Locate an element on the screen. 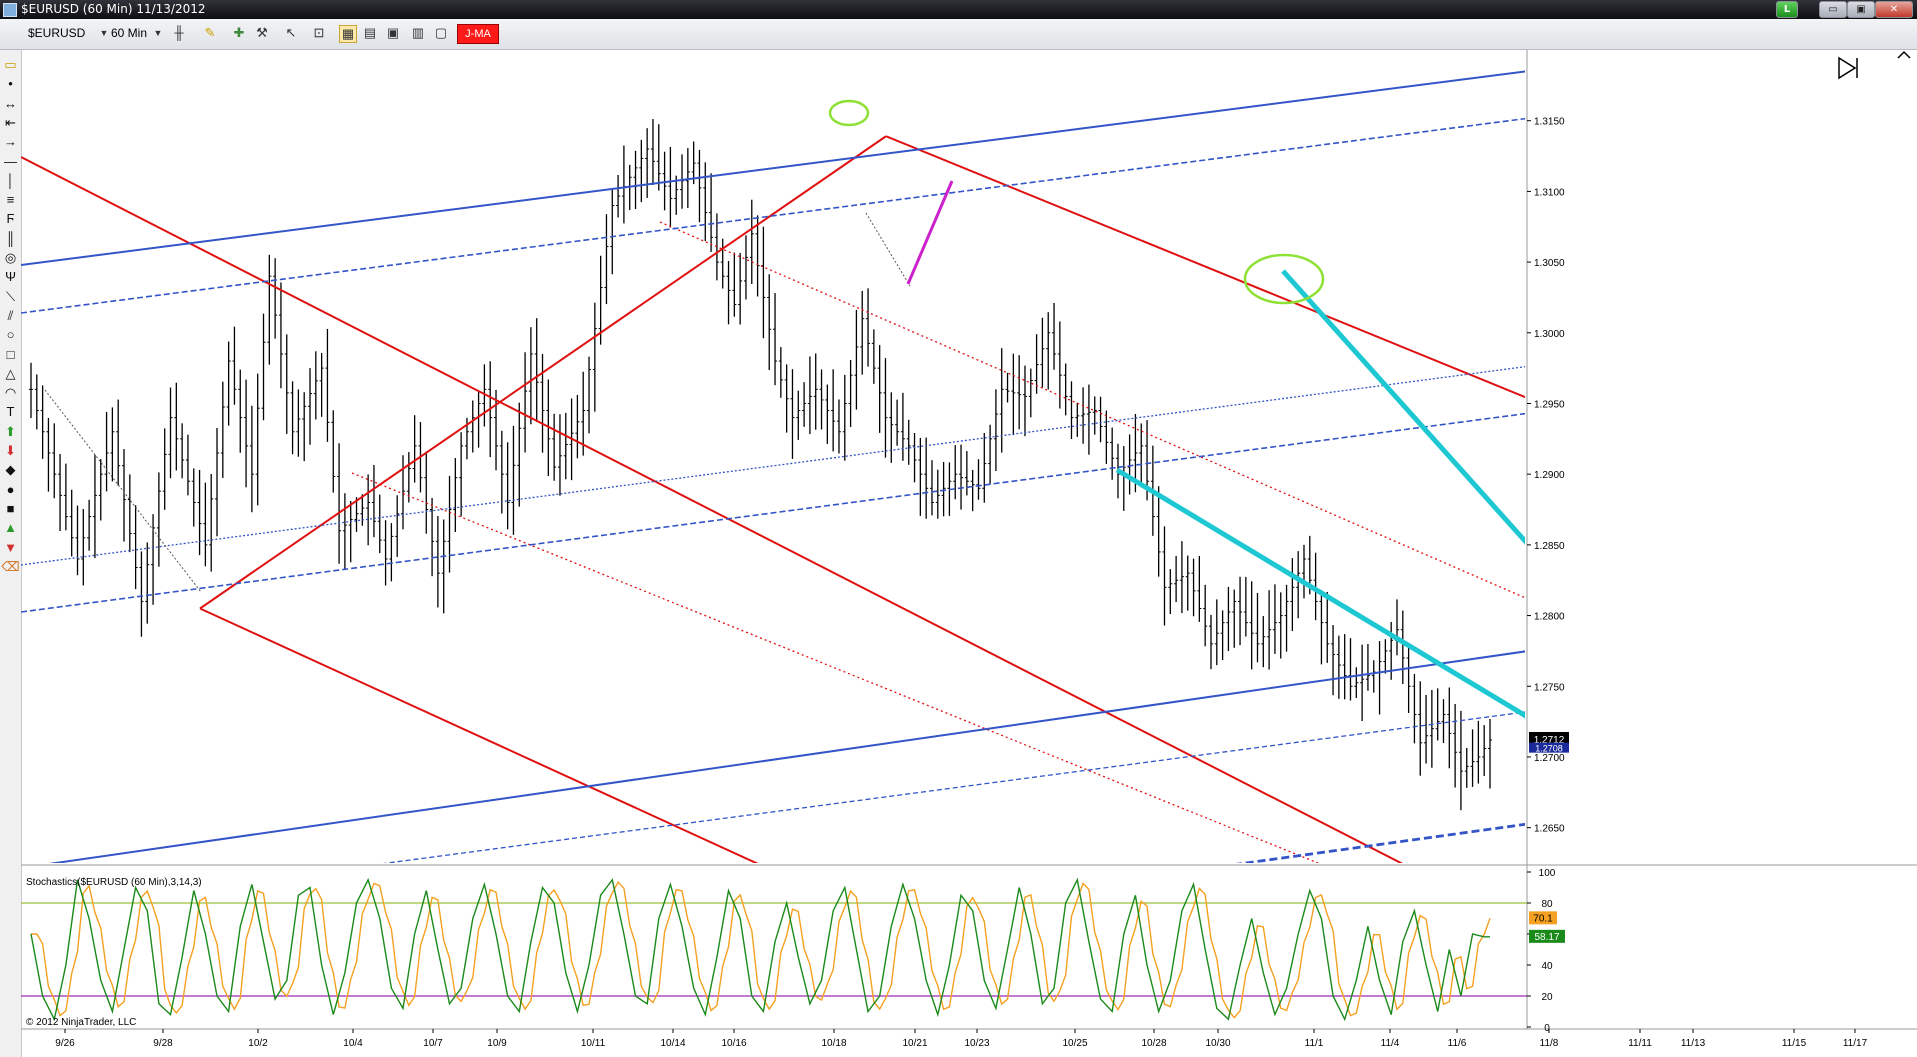 The height and width of the screenshot is (1057, 1917). time-tick-label: 10/16 is located at coordinates (733, 1043).